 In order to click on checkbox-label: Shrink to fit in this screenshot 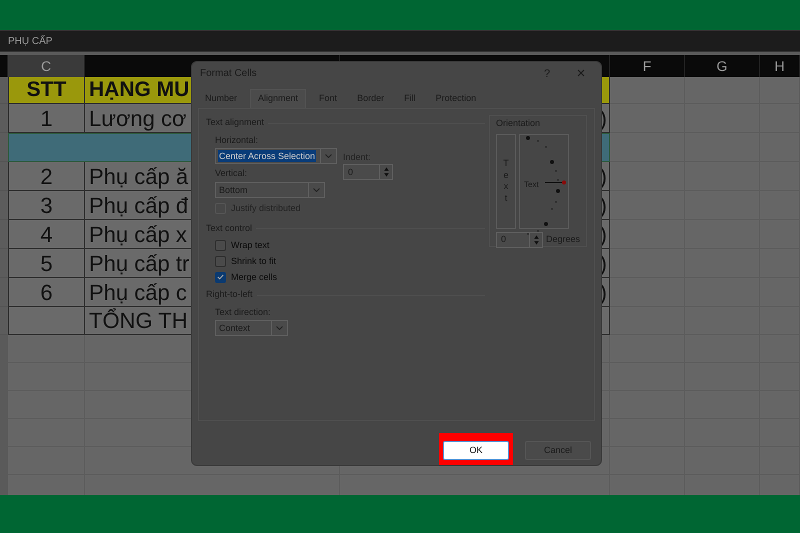, I will do `click(253, 261)`.